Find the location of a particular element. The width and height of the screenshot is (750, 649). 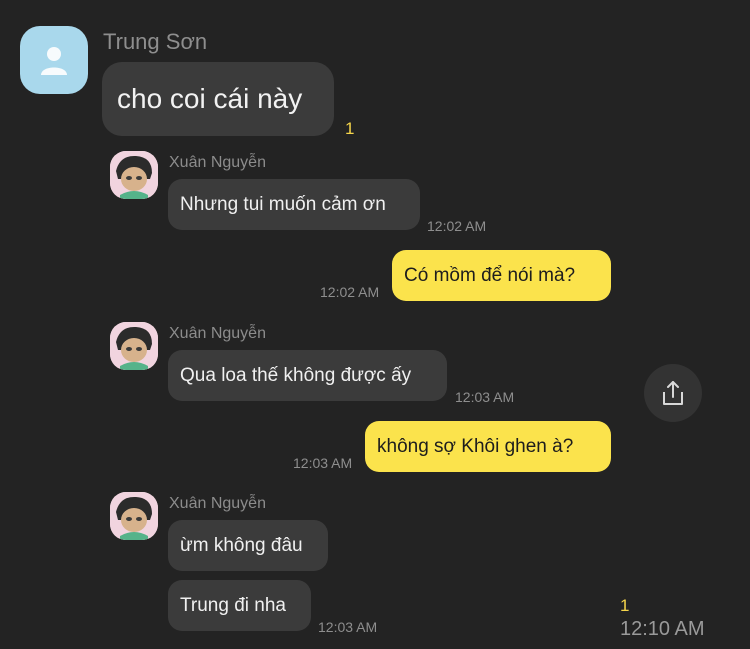

person-icon is located at coordinates (54, 61).